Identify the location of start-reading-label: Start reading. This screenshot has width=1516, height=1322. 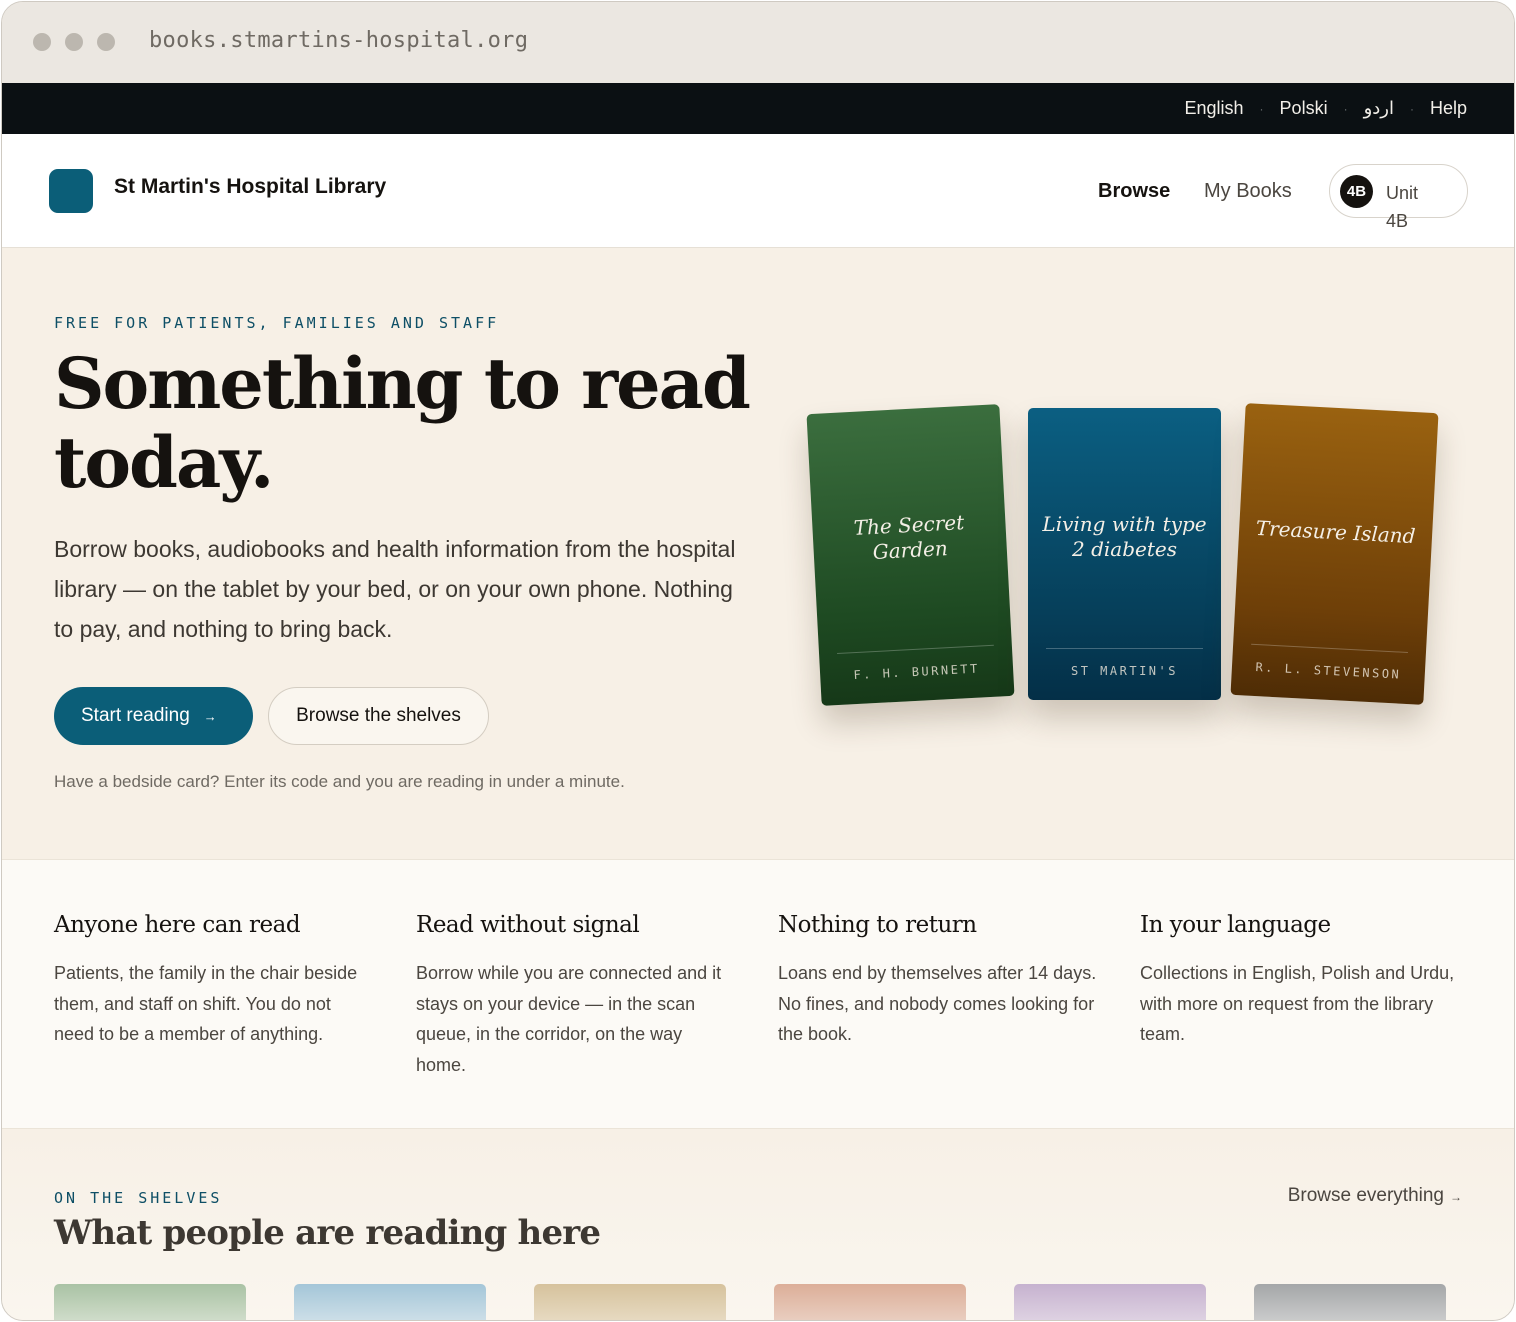
(135, 715).